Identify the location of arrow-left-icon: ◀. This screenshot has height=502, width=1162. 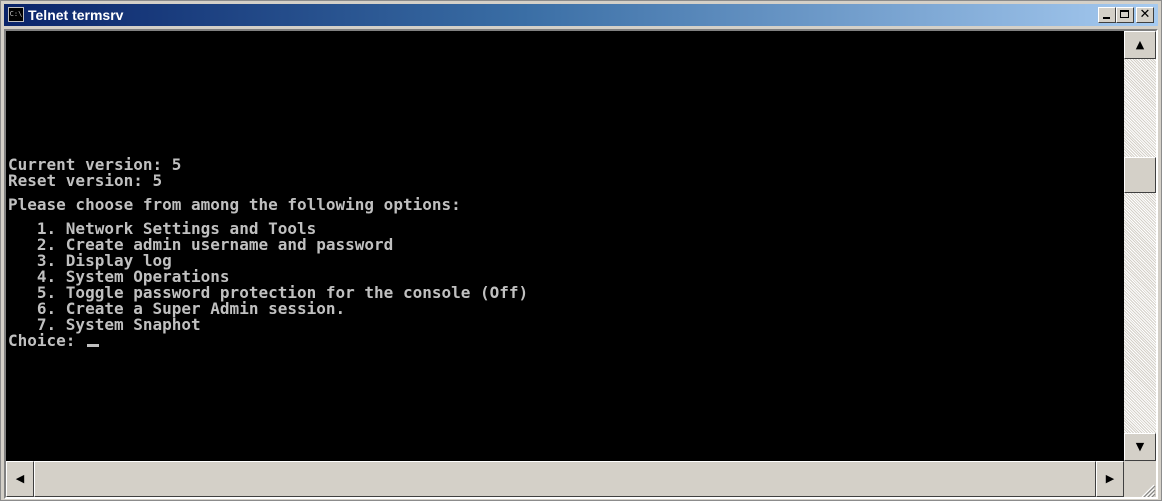
(20, 478).